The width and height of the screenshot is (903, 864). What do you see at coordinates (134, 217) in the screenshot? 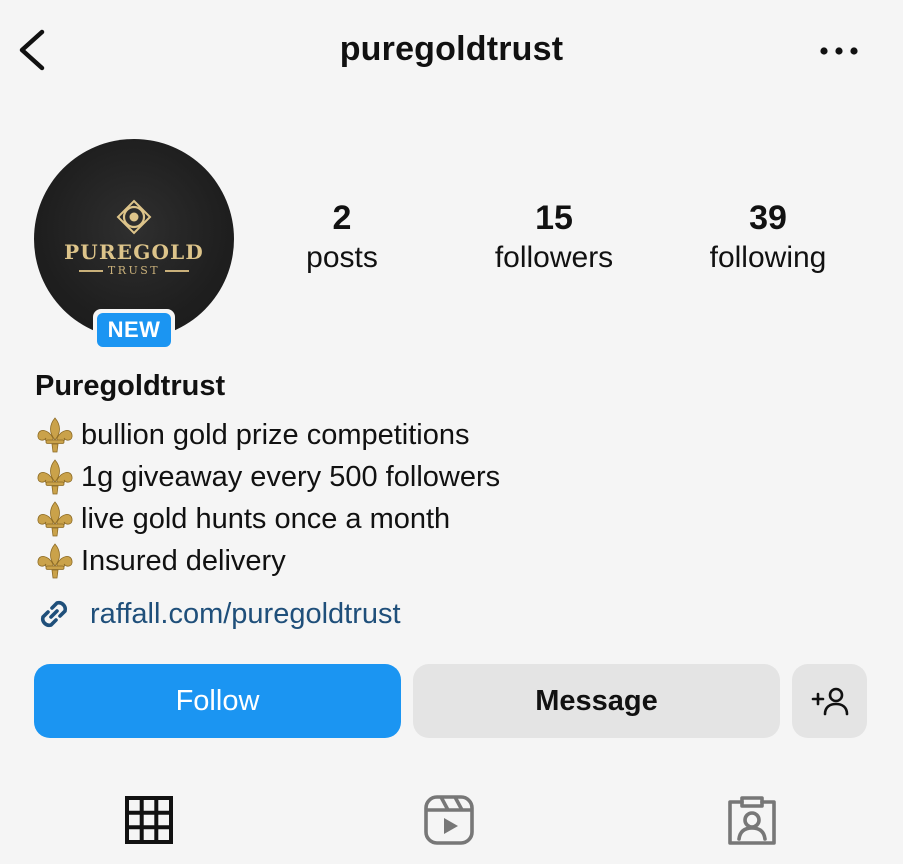
I see `logo-emblem-icon` at bounding box center [134, 217].